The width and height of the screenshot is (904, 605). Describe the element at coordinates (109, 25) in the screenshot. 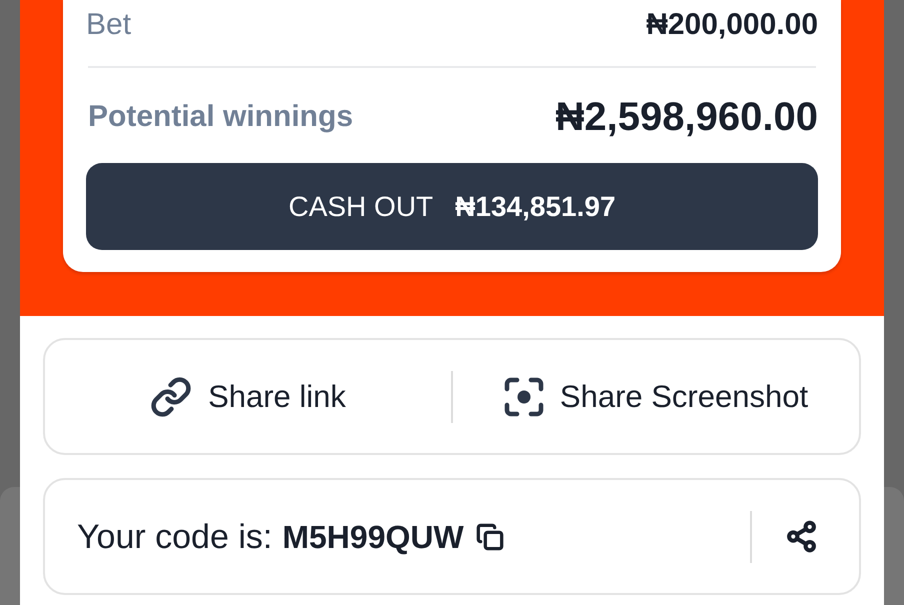

I see `bet-label: Bet` at that location.